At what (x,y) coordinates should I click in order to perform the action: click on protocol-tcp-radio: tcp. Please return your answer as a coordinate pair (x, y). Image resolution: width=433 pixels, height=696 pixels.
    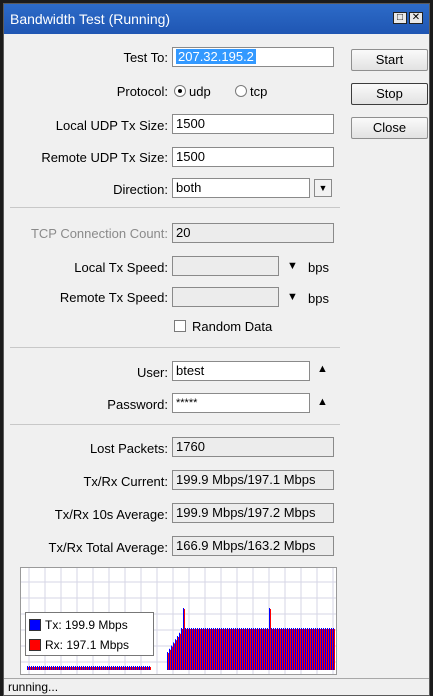
    Looking at the image, I should click on (251, 91).